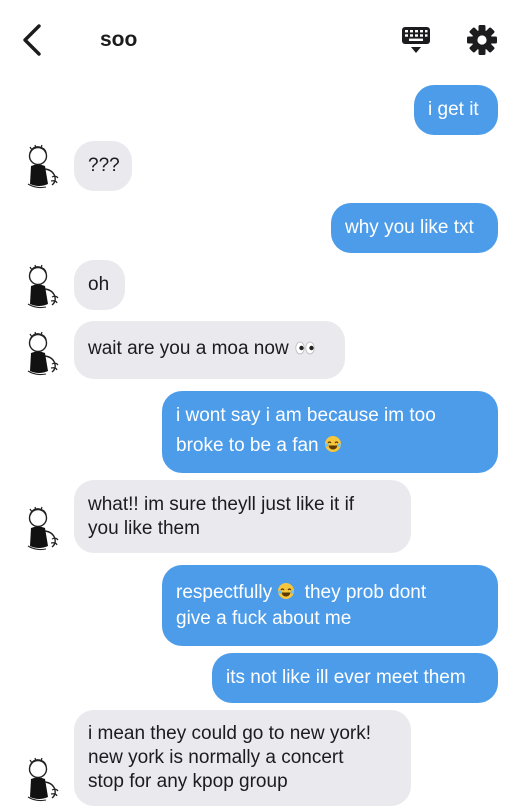  Describe the element at coordinates (346, 677) in the screenshot. I see `message-text: its not like ill ever meet them` at that location.